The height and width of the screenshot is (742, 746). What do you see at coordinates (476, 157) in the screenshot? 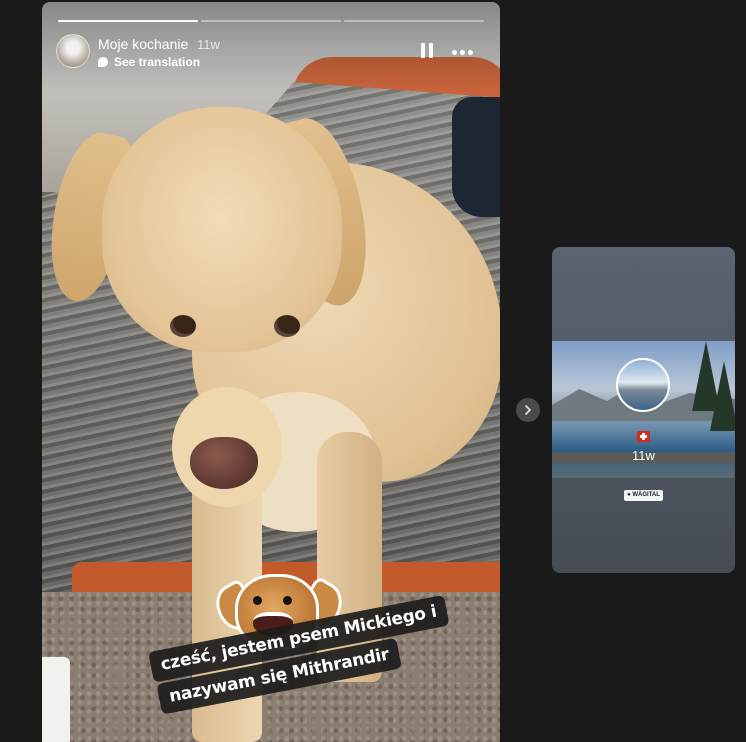
I see `dark-cloth` at bounding box center [476, 157].